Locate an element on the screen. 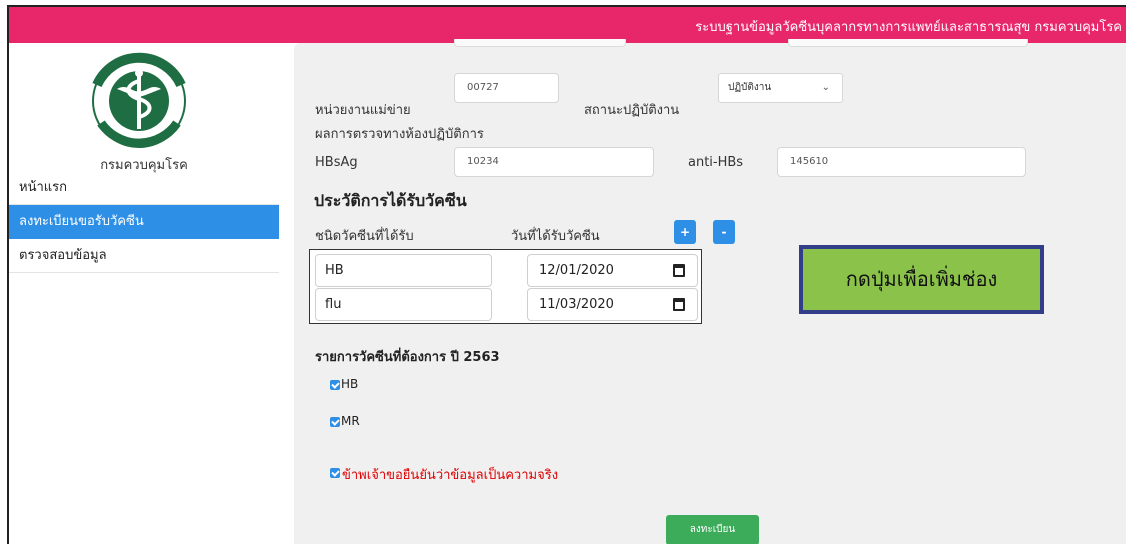  org-name: กรมควบคุมโรค is located at coordinates (144, 165).